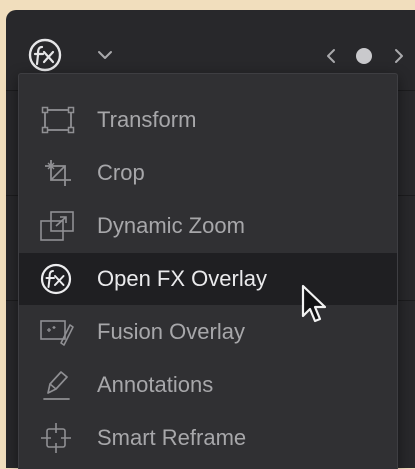 The height and width of the screenshot is (469, 415). Describe the element at coordinates (105, 55) in the screenshot. I see `chevron-down-icon` at that location.